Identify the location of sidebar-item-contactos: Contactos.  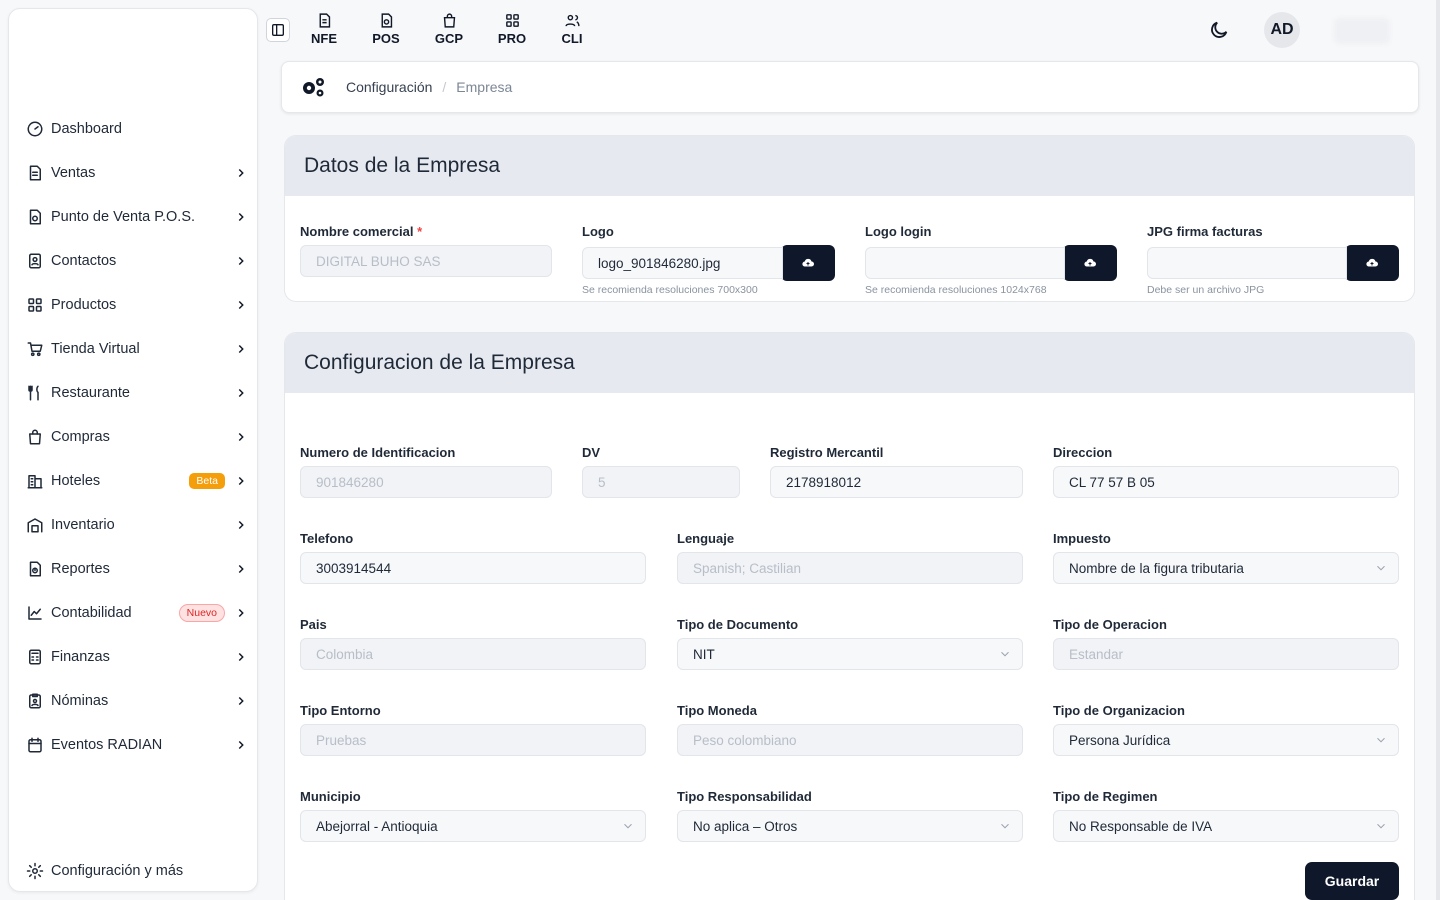
(137, 261).